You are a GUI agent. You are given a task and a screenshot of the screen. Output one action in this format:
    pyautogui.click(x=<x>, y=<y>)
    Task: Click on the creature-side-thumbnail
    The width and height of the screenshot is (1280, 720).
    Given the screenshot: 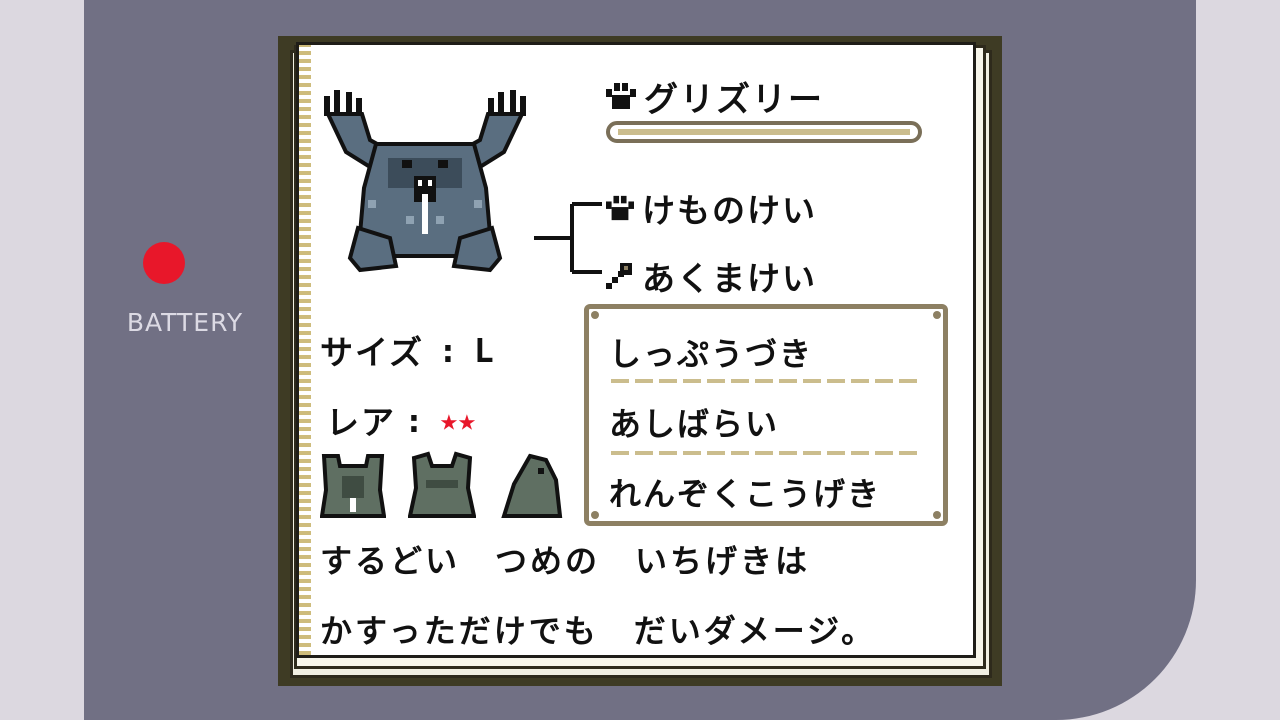 What is the action you would take?
    pyautogui.click(x=532, y=485)
    